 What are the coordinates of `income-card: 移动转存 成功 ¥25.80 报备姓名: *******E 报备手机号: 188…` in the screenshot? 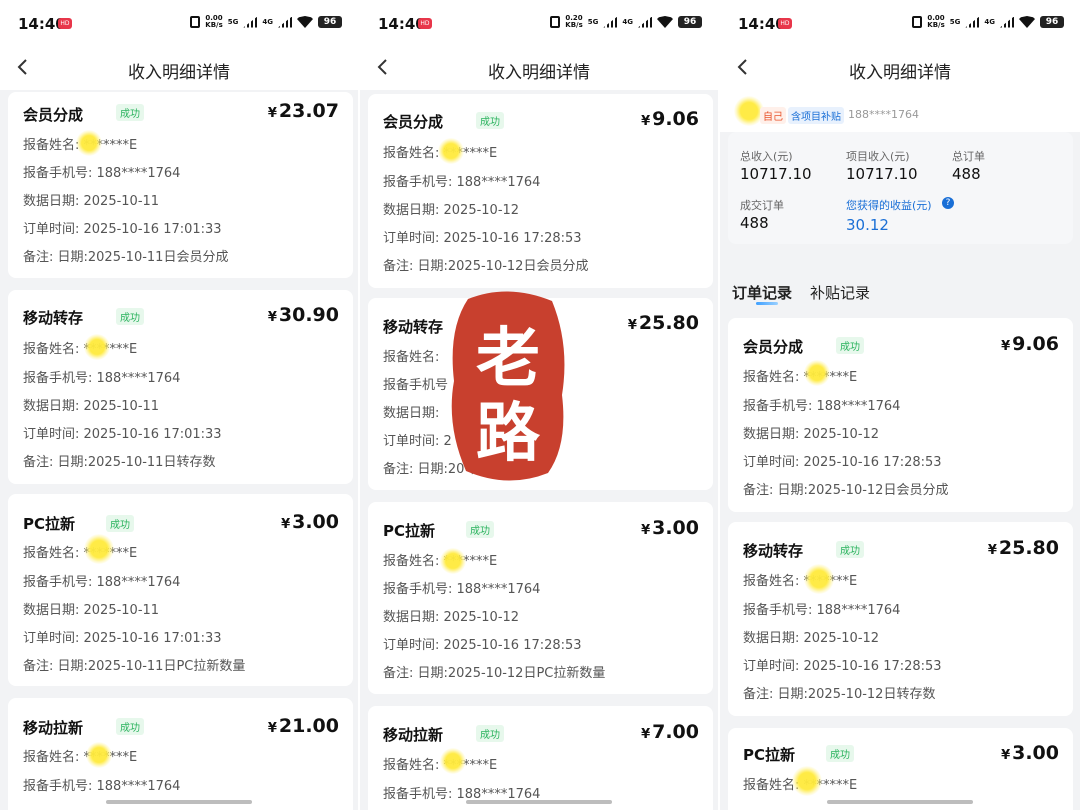 It's located at (900, 619).